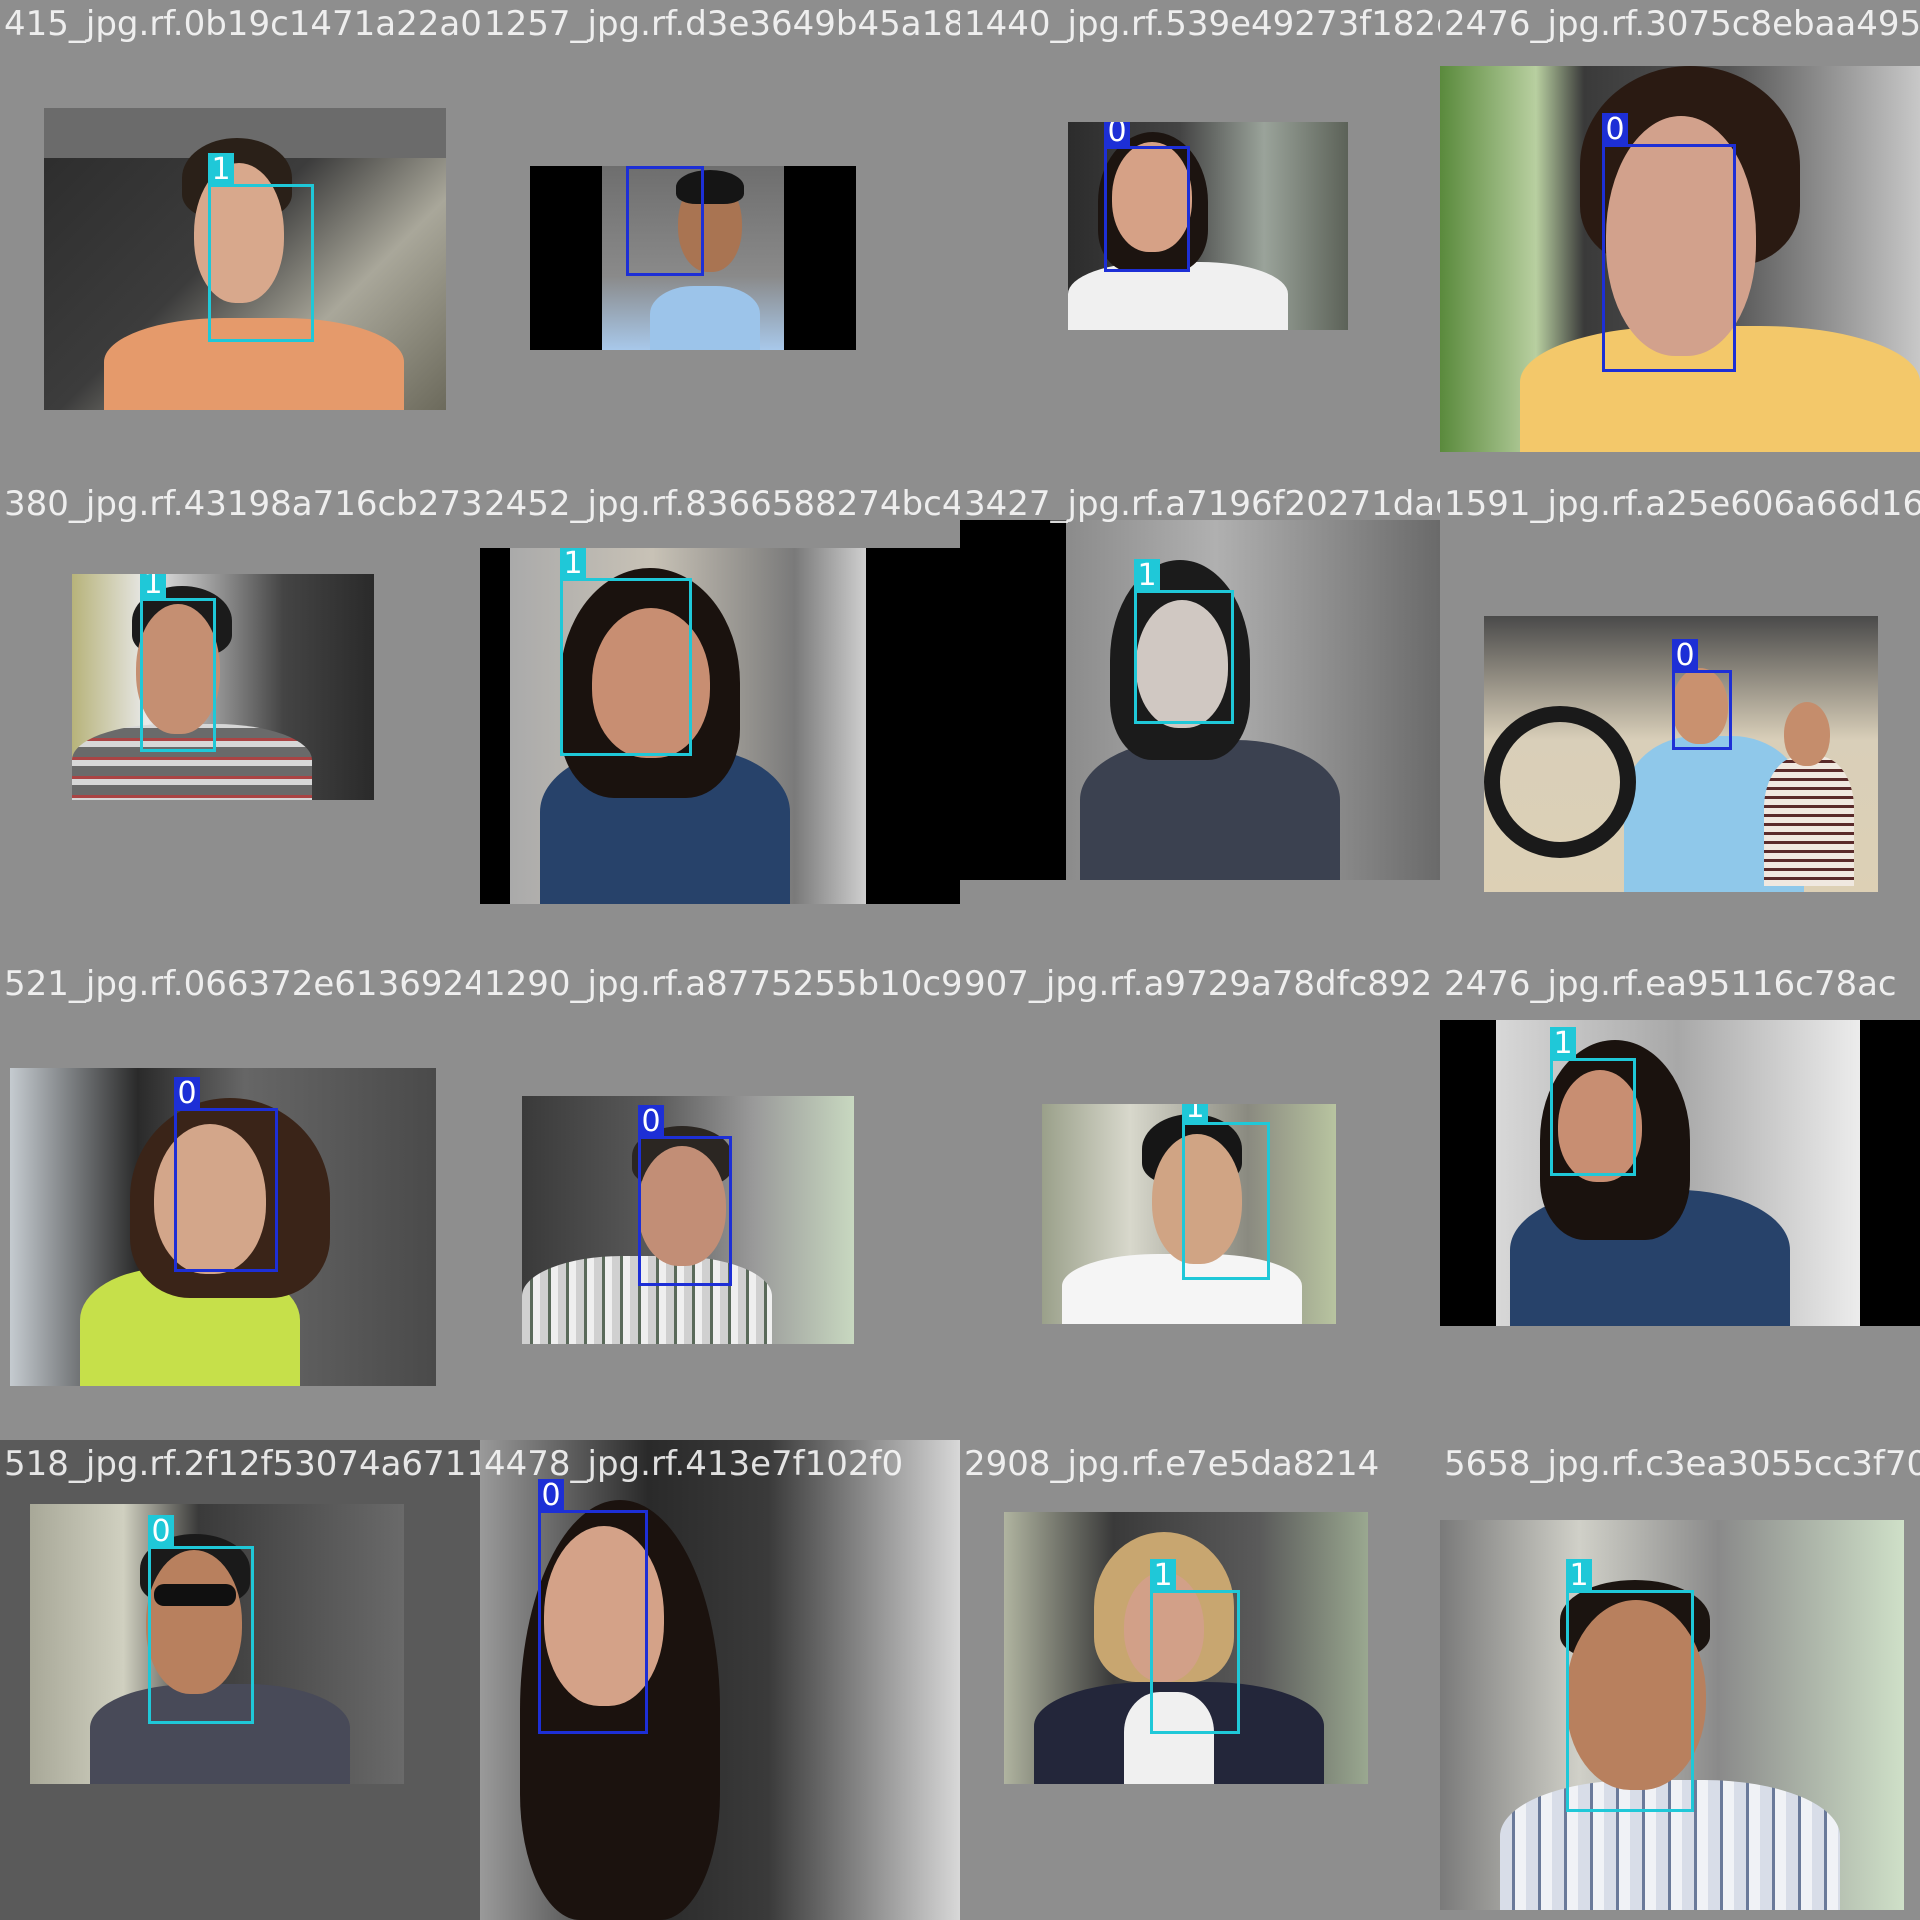  Describe the element at coordinates (1198, 984) in the screenshot. I see `filename: 907_jpg.rf.a9729a78dfc892` at that location.